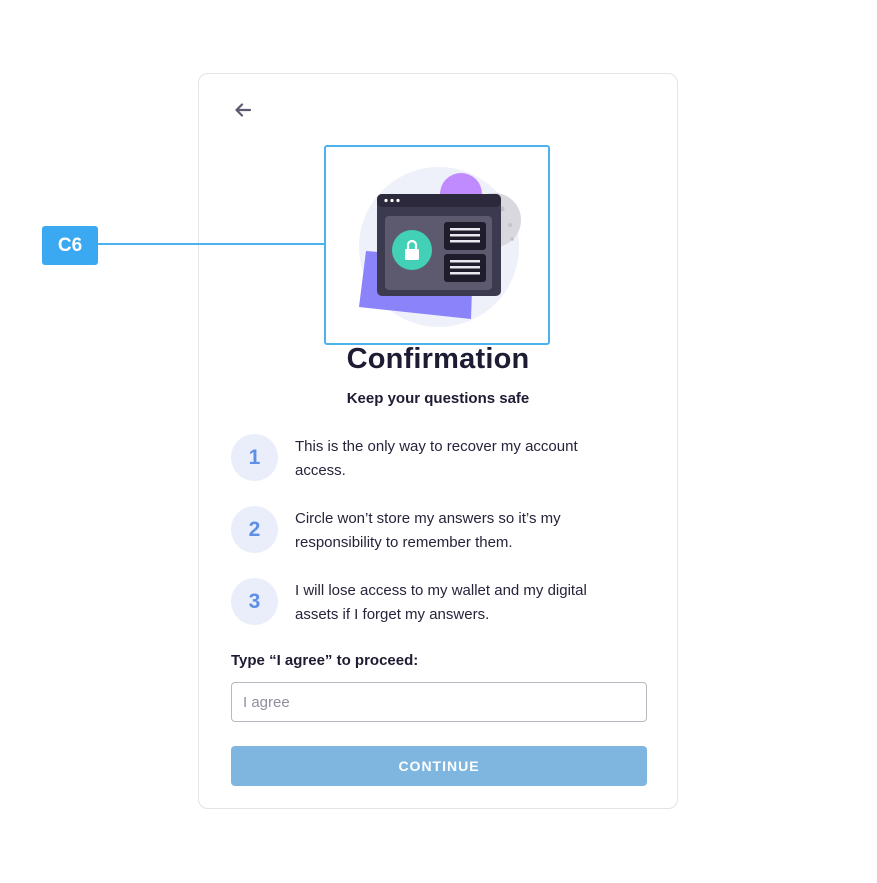 The image size is (877, 883). Describe the element at coordinates (254, 457) in the screenshot. I see `step-number-badge: 1` at that location.